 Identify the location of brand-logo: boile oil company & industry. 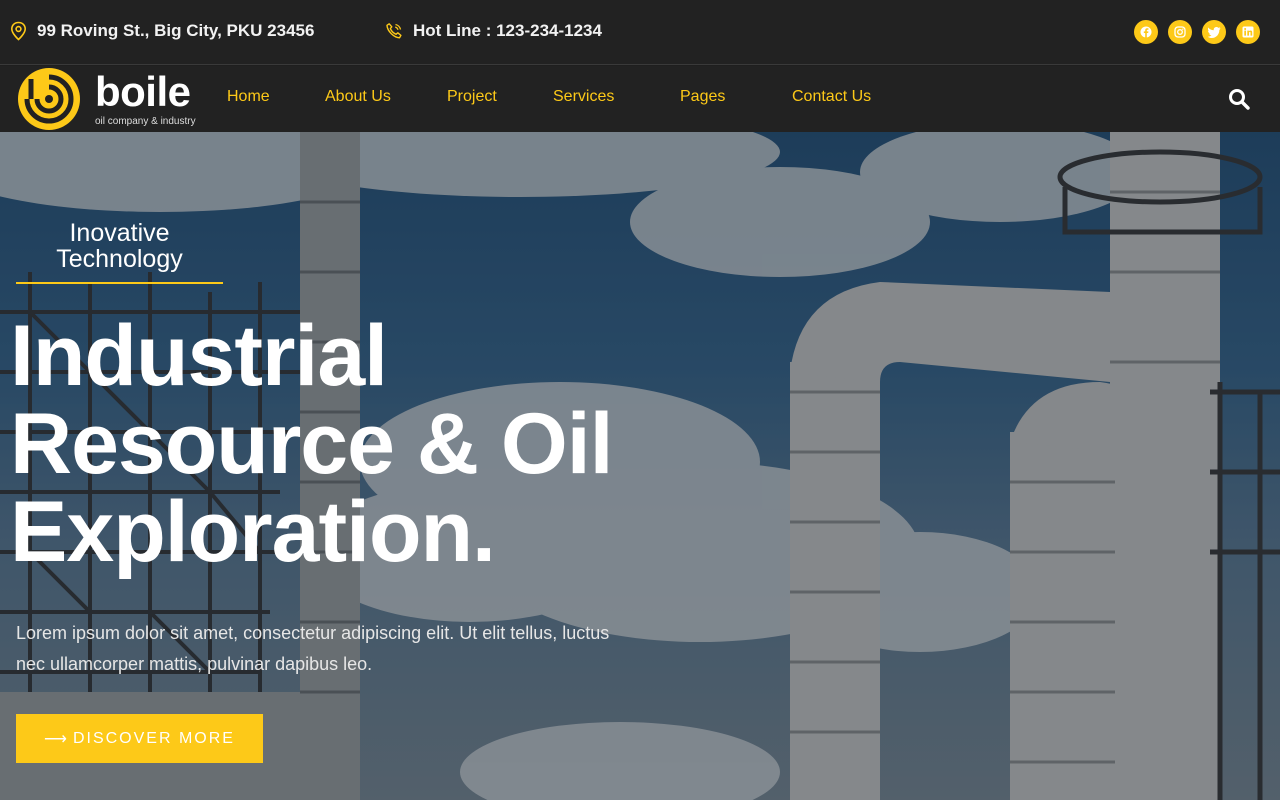
(112, 99).